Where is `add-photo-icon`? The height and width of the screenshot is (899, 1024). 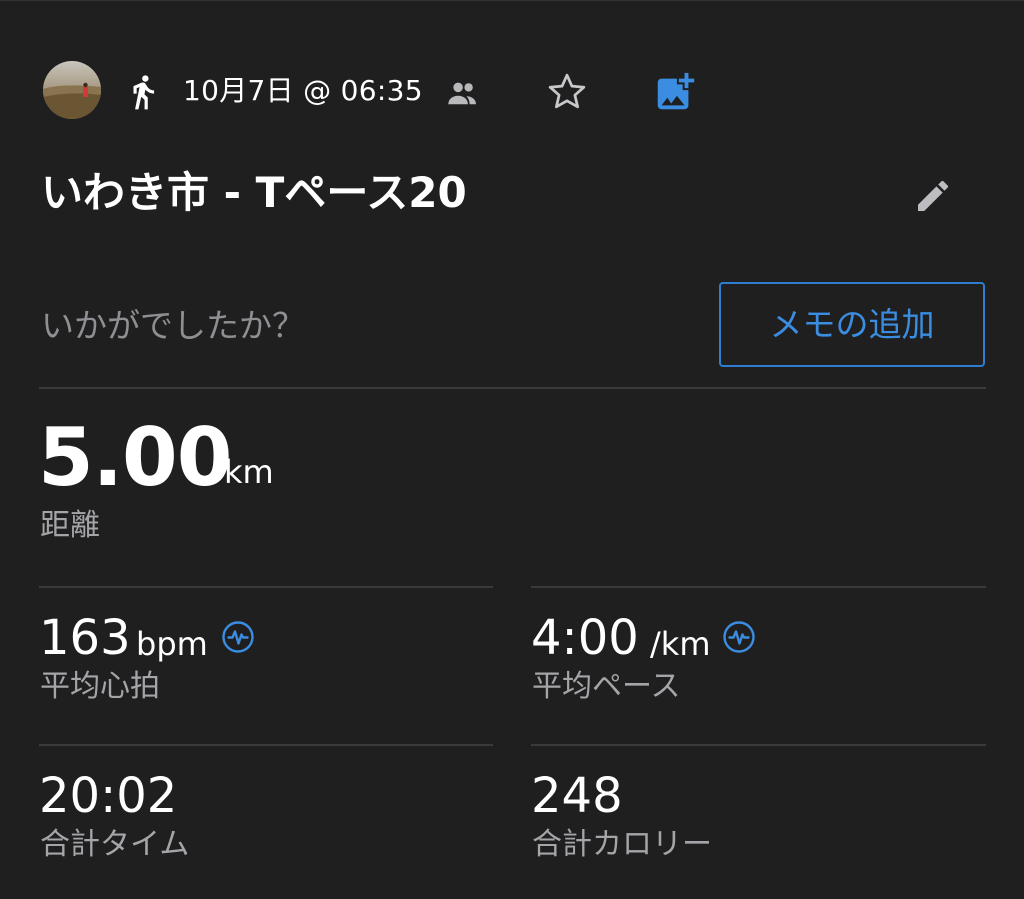 add-photo-icon is located at coordinates (675, 92).